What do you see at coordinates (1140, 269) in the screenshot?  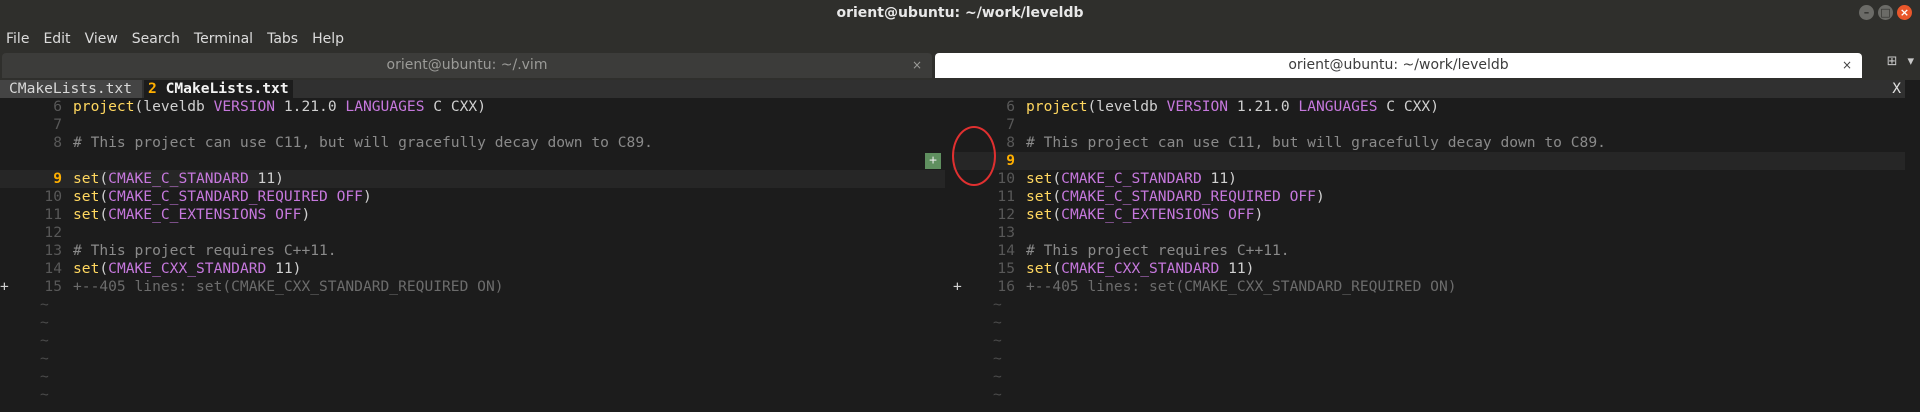 I see `code-text: set(CMAKE_CXX_STANDARD 11)` at bounding box center [1140, 269].